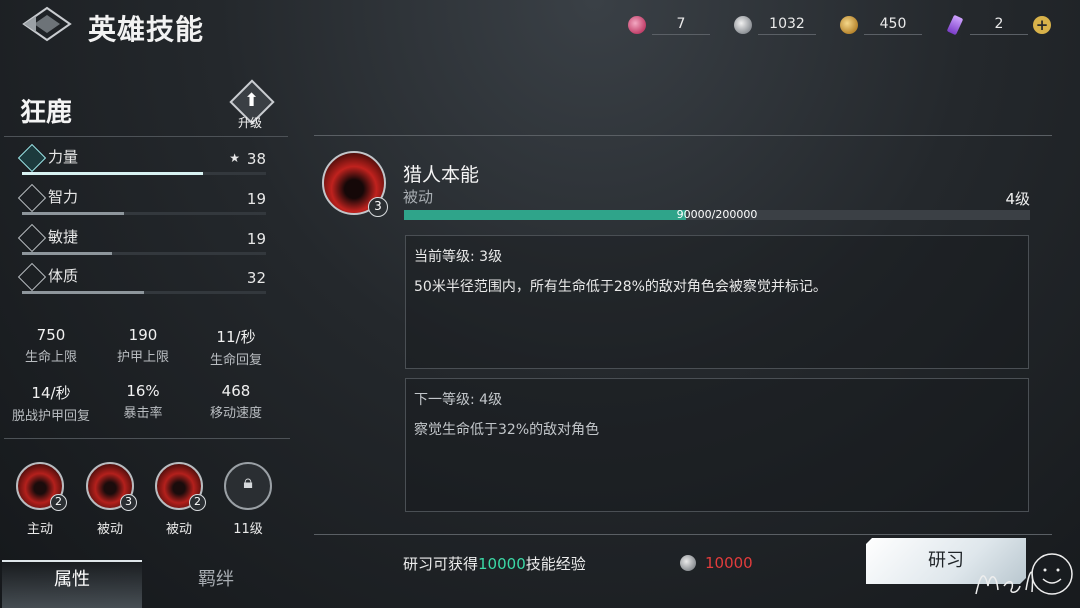  I want to click on strength-icon, so click(32, 158).